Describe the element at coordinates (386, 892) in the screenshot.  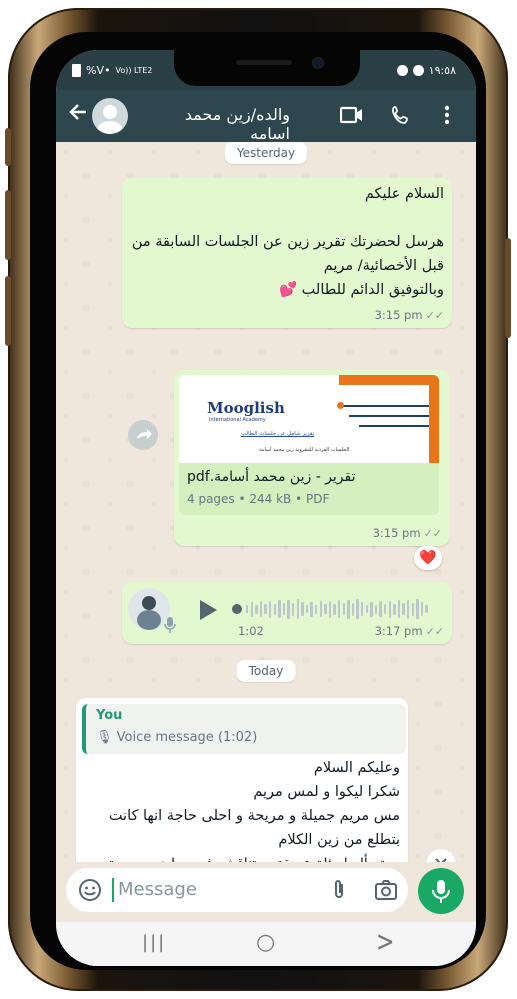
I see `camera-icon` at that location.